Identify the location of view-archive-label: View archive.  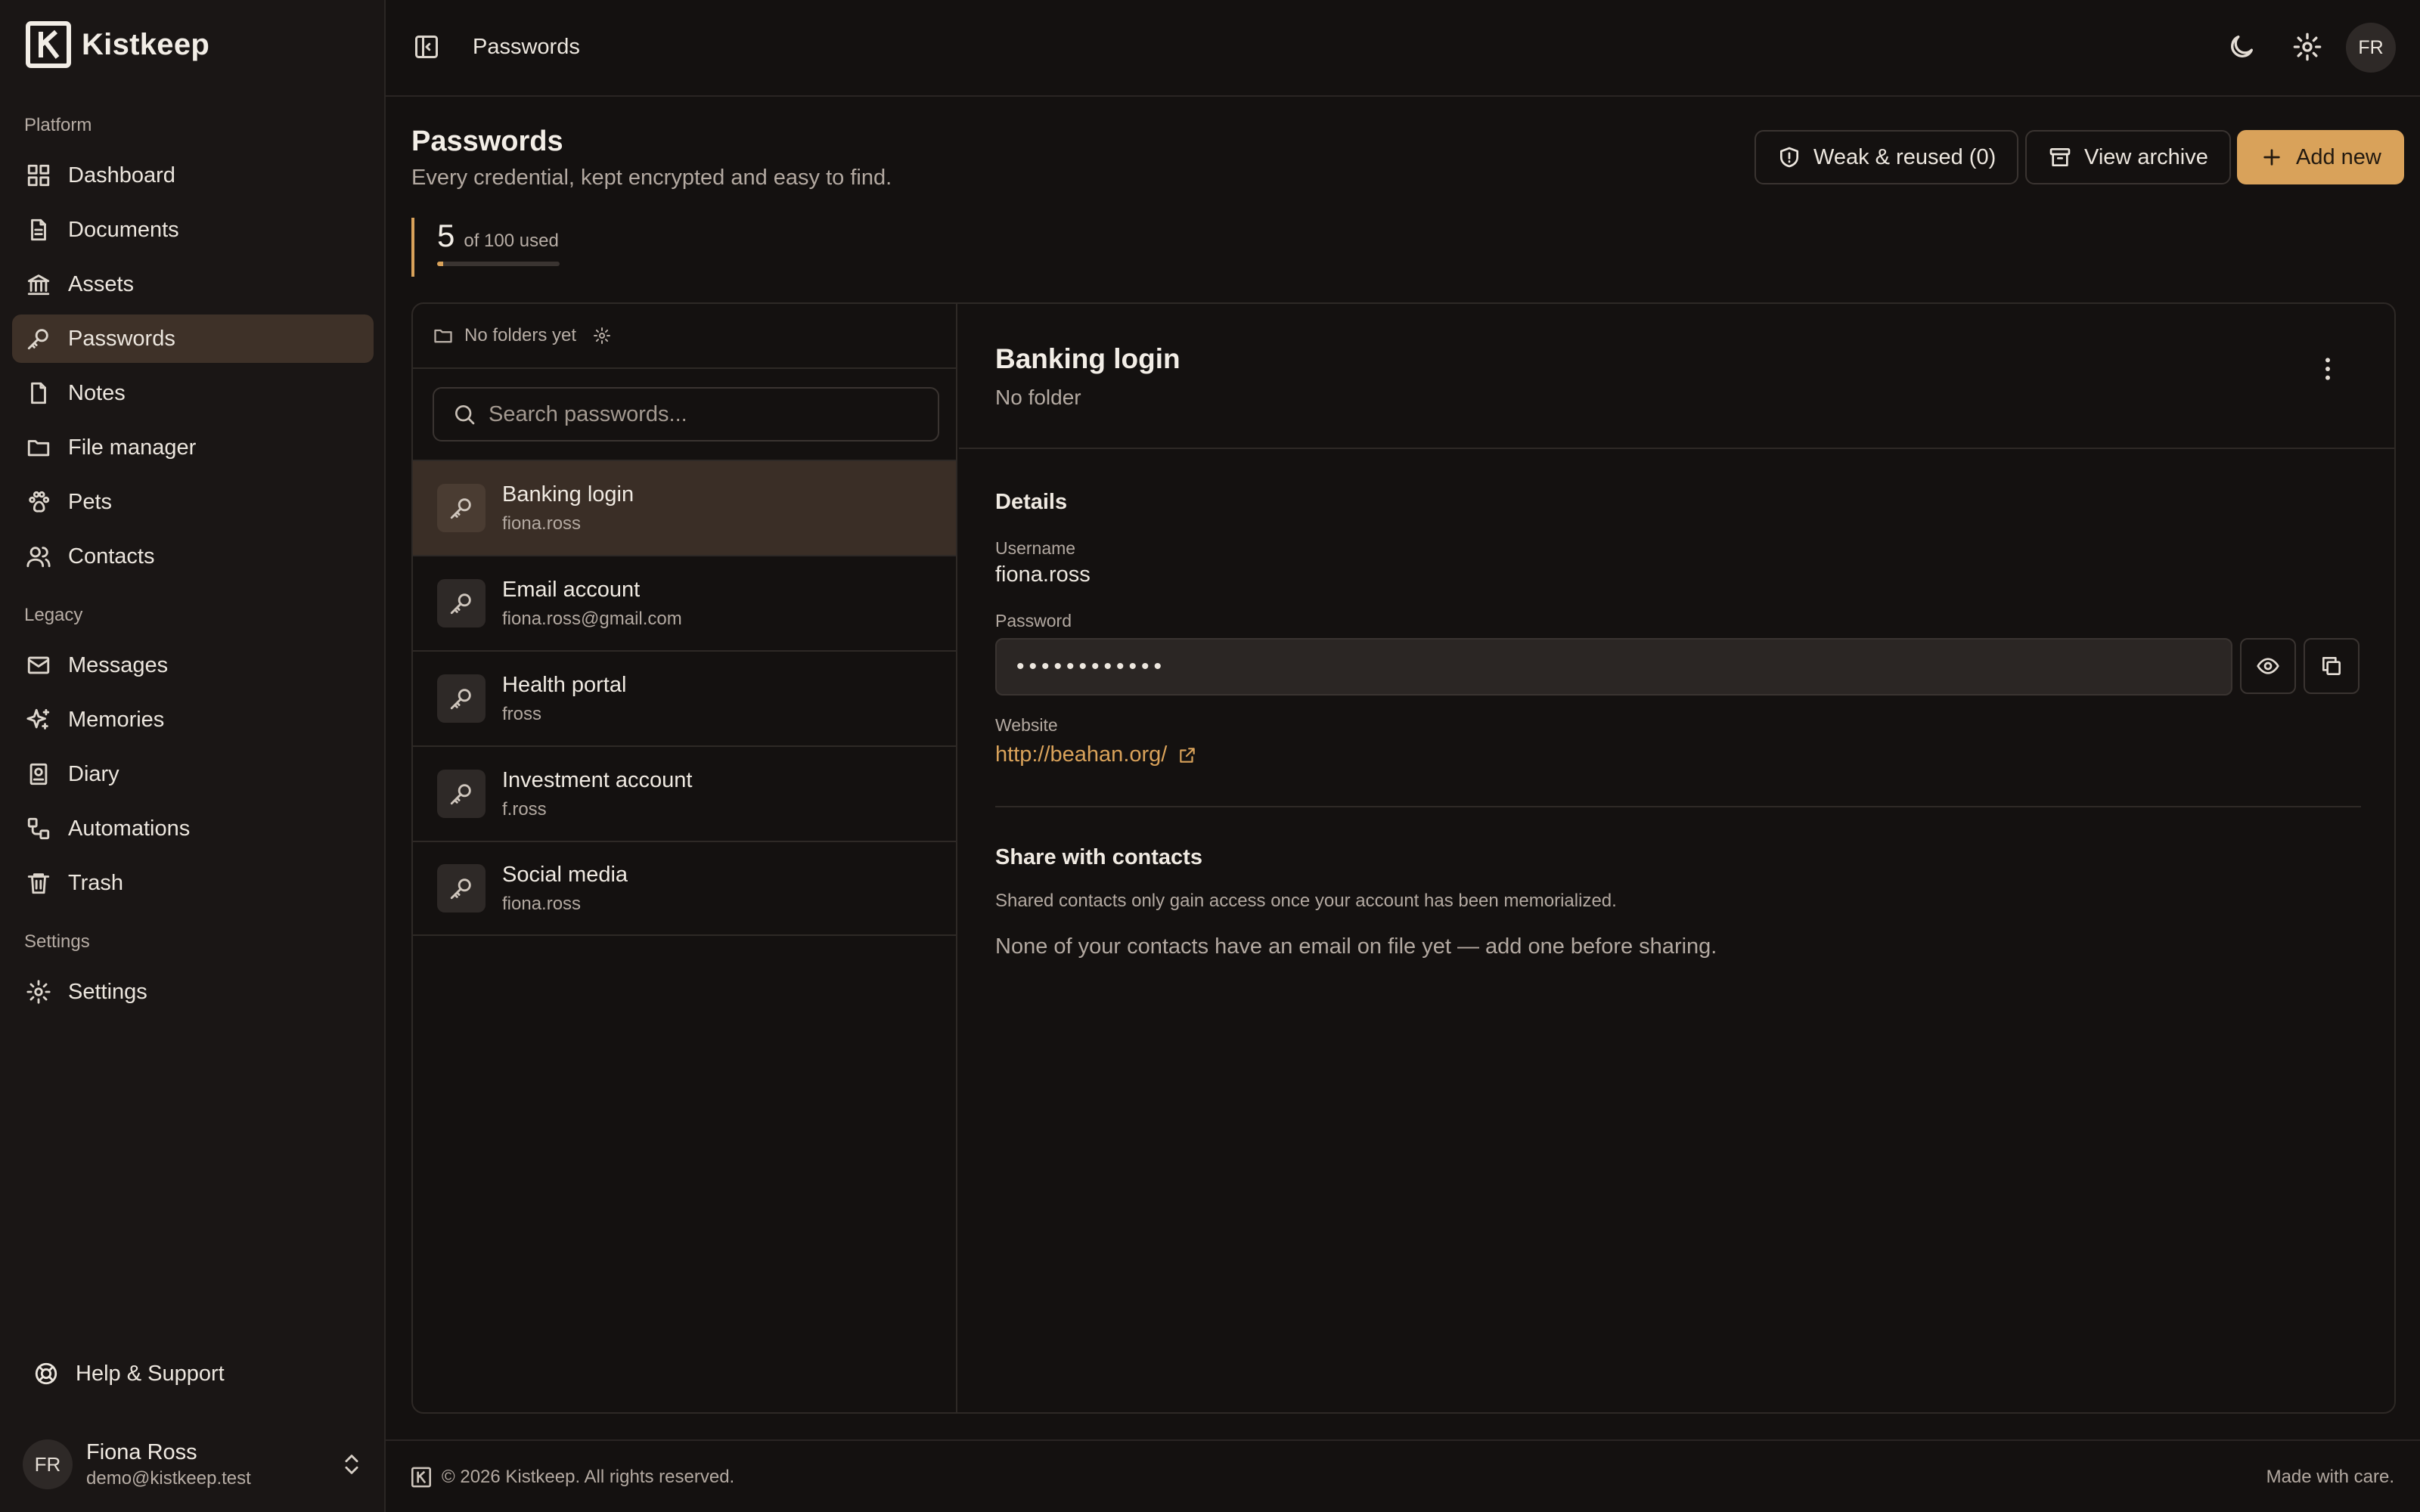
(2146, 156).